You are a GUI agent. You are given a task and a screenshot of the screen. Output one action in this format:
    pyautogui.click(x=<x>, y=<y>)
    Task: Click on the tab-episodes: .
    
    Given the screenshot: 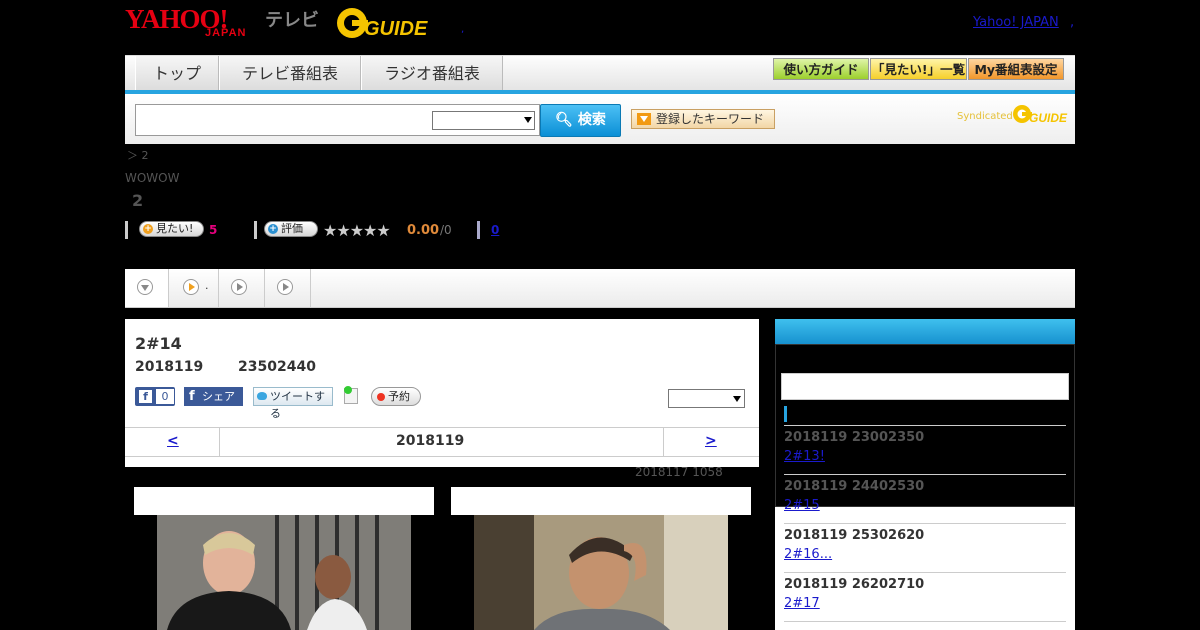 What is the action you would take?
    pyautogui.click(x=194, y=288)
    